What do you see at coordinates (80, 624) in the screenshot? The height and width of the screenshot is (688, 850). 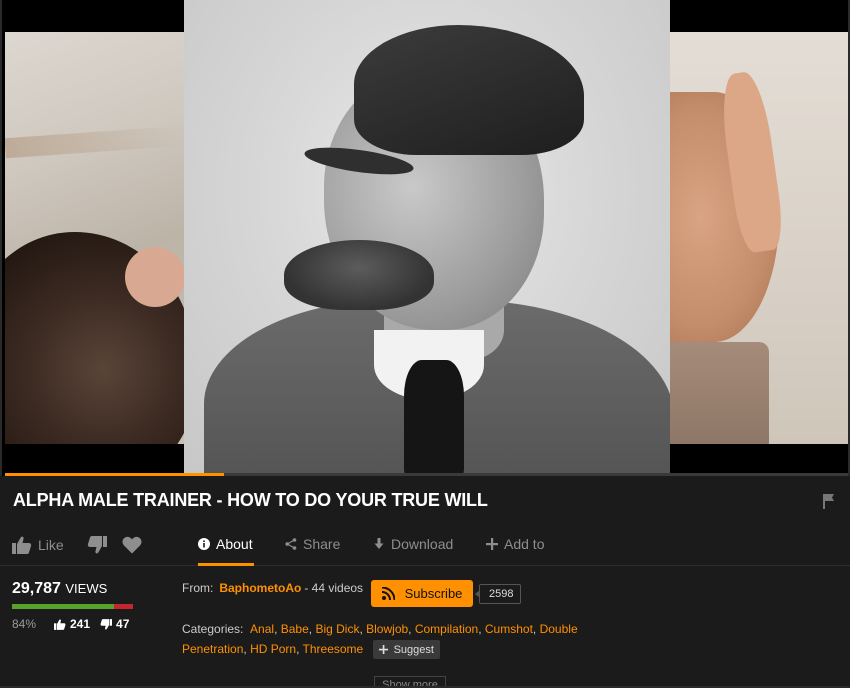 I see `like-count: 241` at bounding box center [80, 624].